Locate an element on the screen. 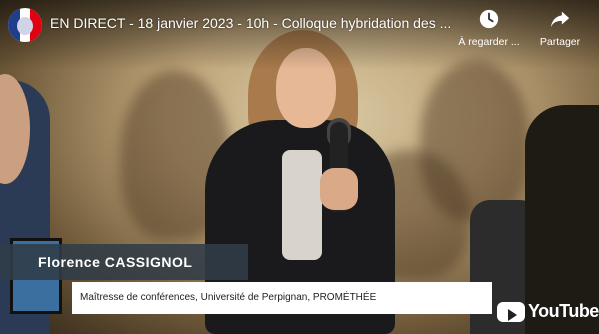  share-label: Partager is located at coordinates (560, 42).